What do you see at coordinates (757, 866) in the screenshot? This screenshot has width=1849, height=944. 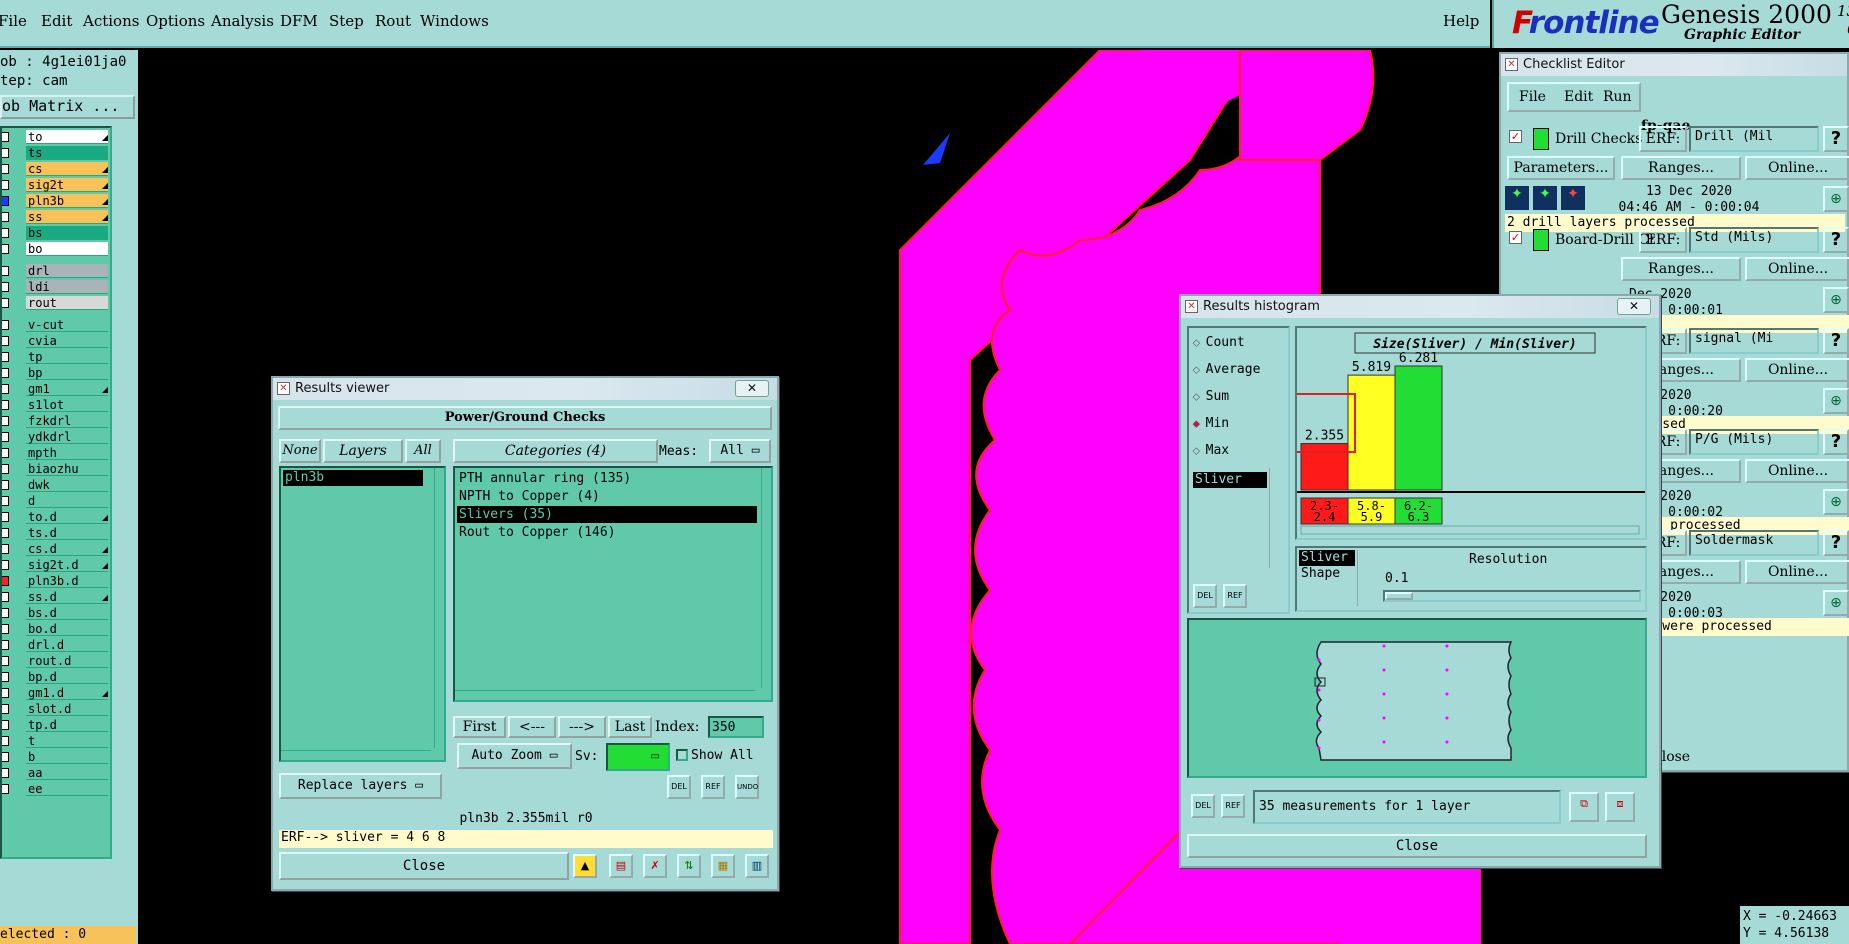 I see `histogram-icon: ▥` at bounding box center [757, 866].